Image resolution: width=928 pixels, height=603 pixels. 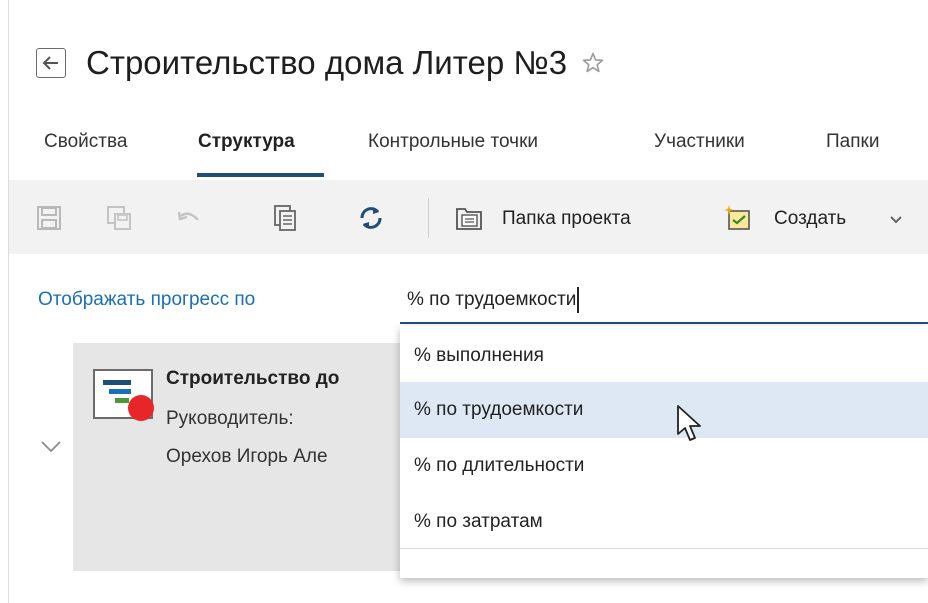 I want to click on expand-chevron-icon, so click(x=51, y=449).